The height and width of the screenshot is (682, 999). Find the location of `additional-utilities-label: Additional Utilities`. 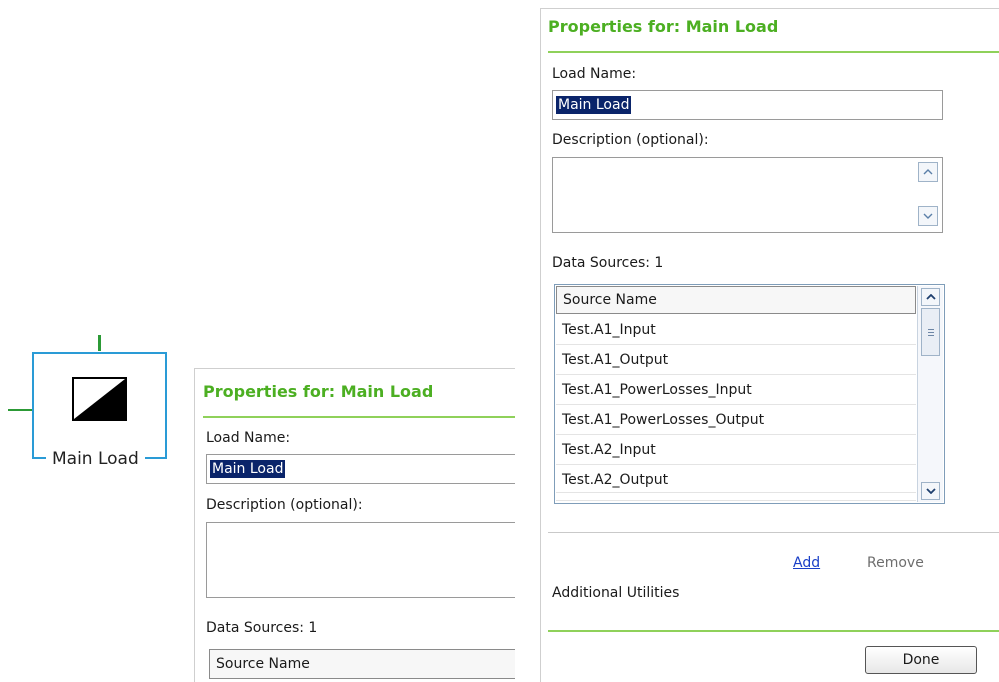

additional-utilities-label: Additional Utilities is located at coordinates (615, 593).